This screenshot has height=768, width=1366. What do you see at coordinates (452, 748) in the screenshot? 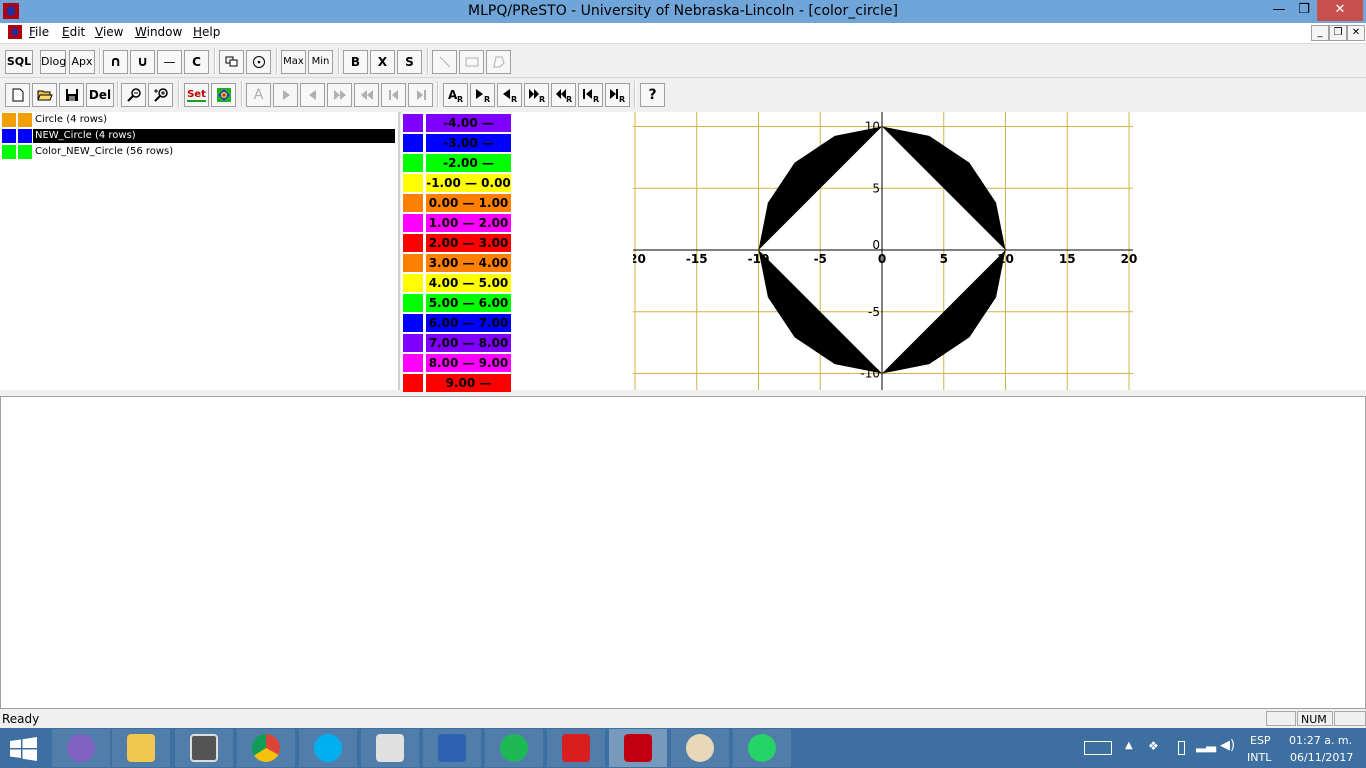
I see `taskbar-app-devcpp` at bounding box center [452, 748].